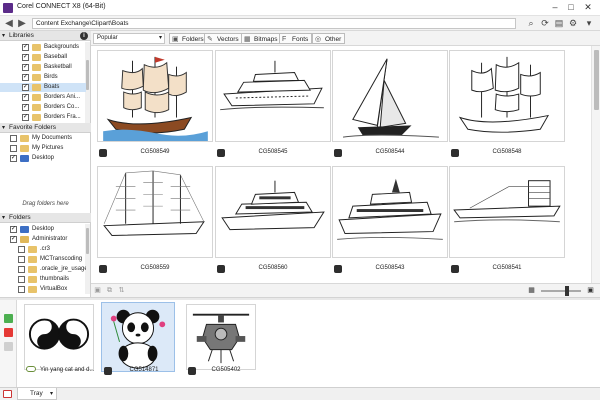 The width and height of the screenshot is (600, 400). Describe the element at coordinates (555, 7) in the screenshot. I see `minimize-button: –` at that location.